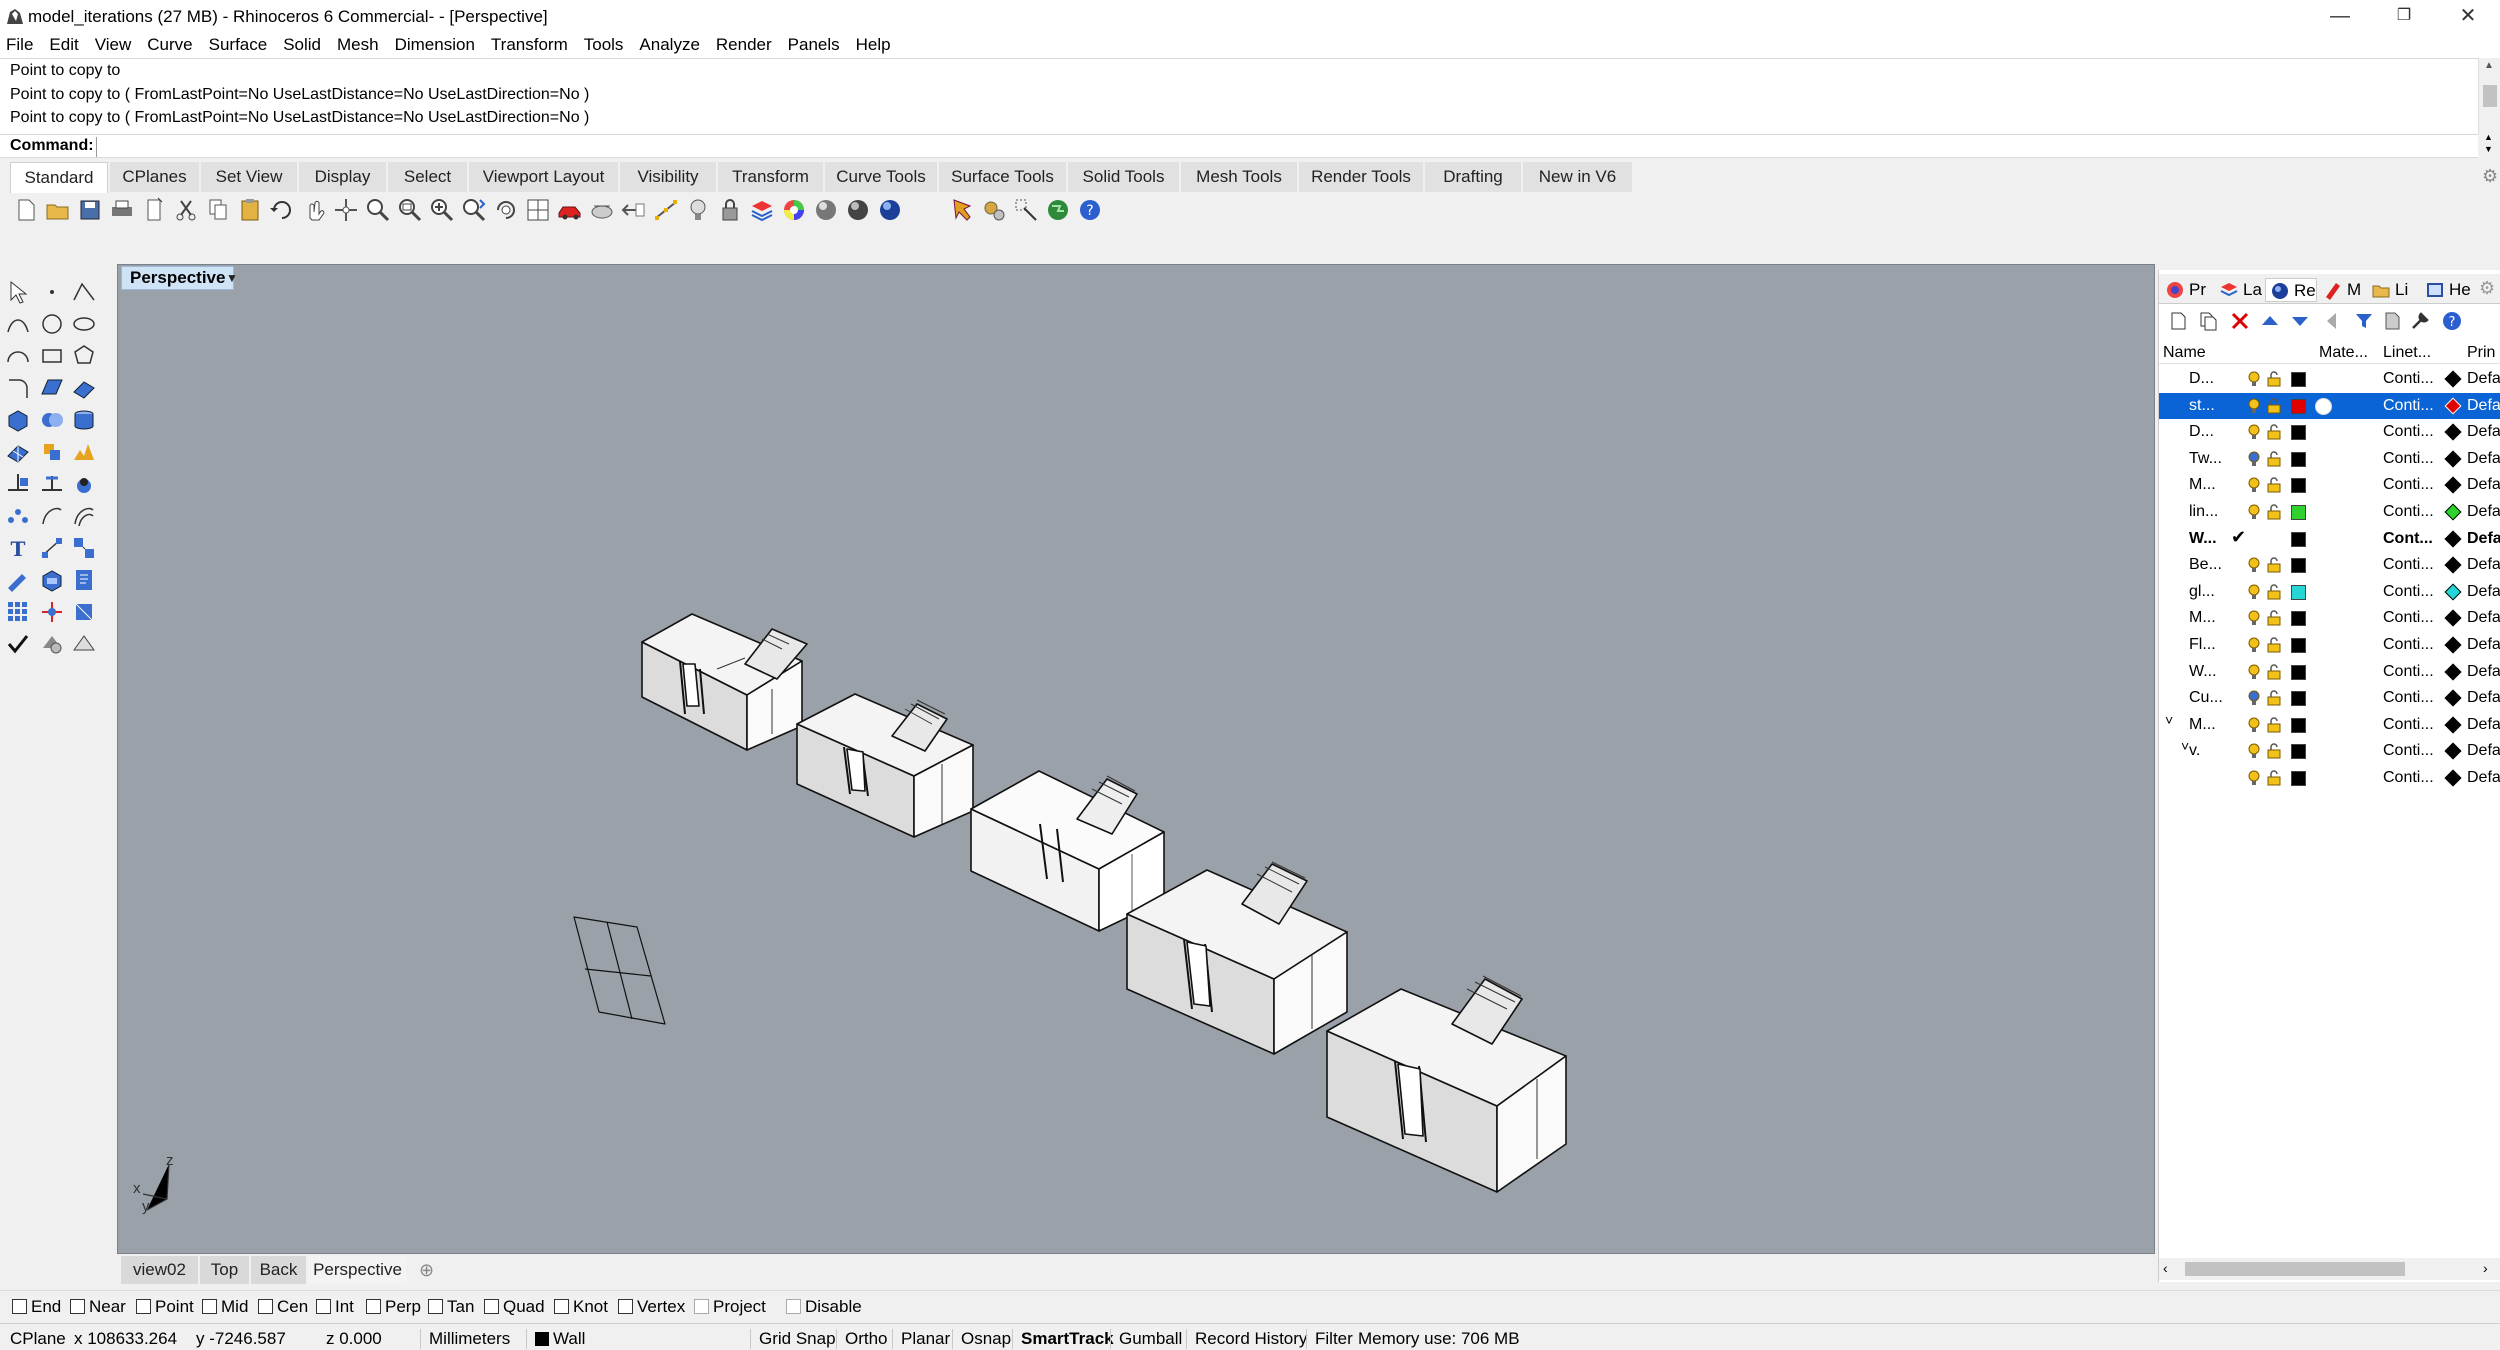 This screenshot has width=2500, height=1350. What do you see at coordinates (346, 210) in the screenshot?
I see `rotate-view-icon` at bounding box center [346, 210].